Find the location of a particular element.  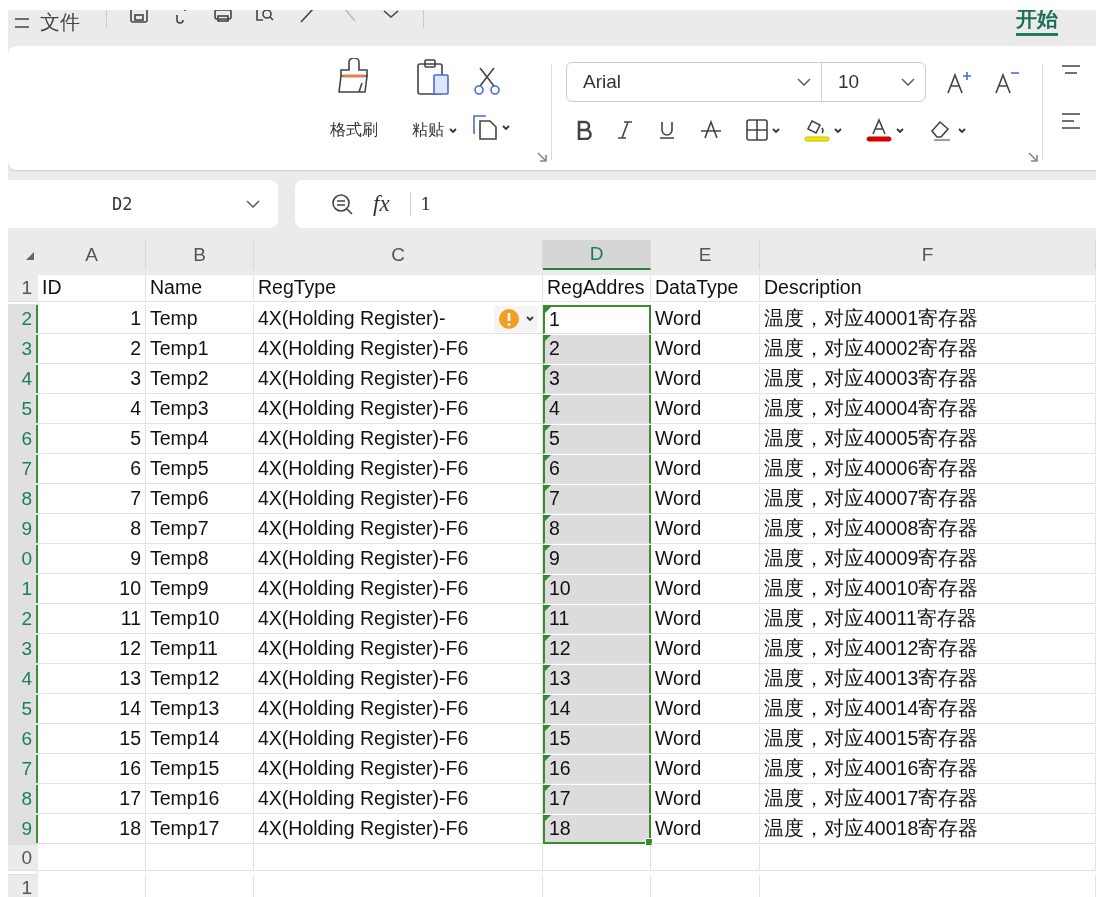

align-left-icon is located at coordinates (1071, 121).